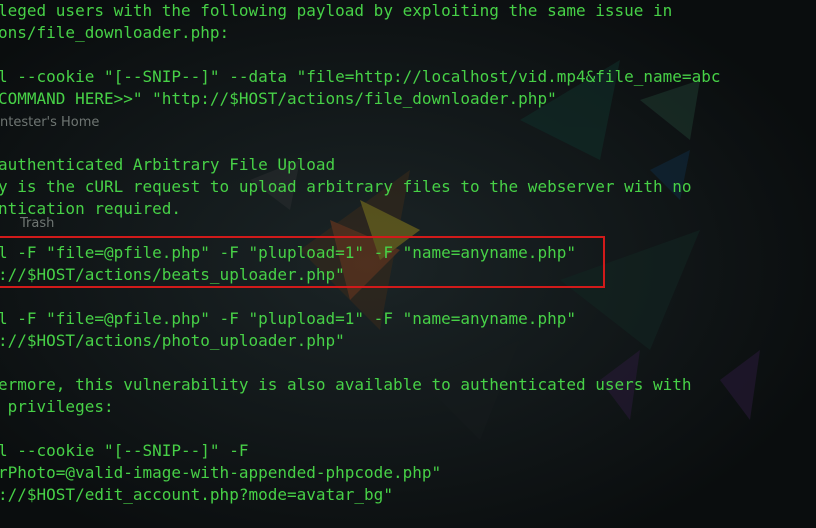 The image size is (816, 528). I want to click on terminal-line: l --cookie "[--SNIP--]" -F, so click(124, 450).